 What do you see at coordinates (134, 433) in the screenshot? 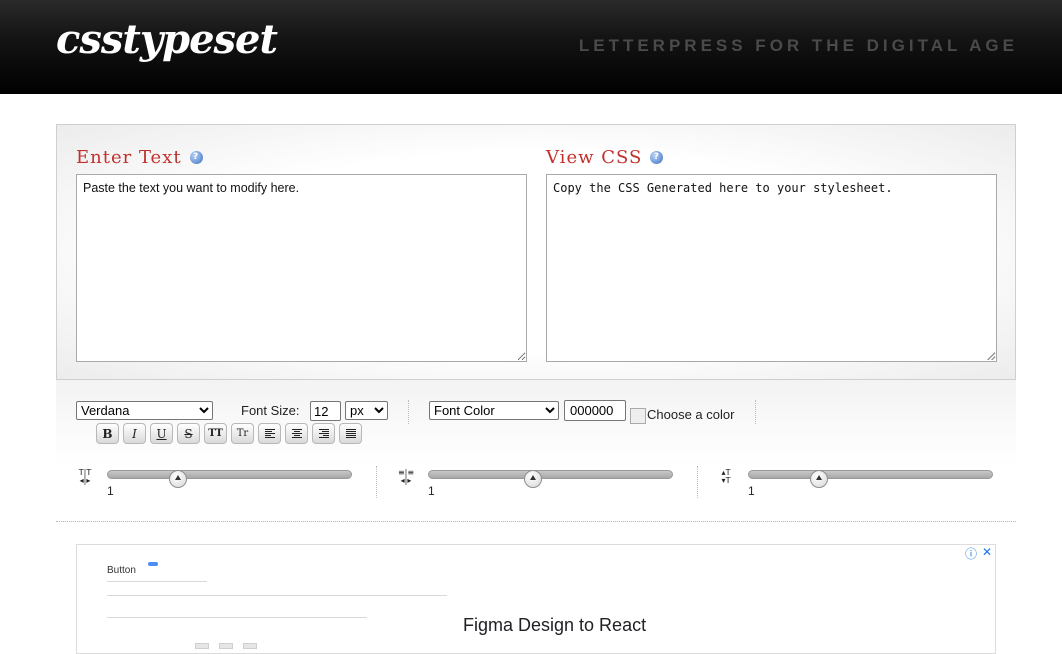
I see `italic-button: I` at bounding box center [134, 433].